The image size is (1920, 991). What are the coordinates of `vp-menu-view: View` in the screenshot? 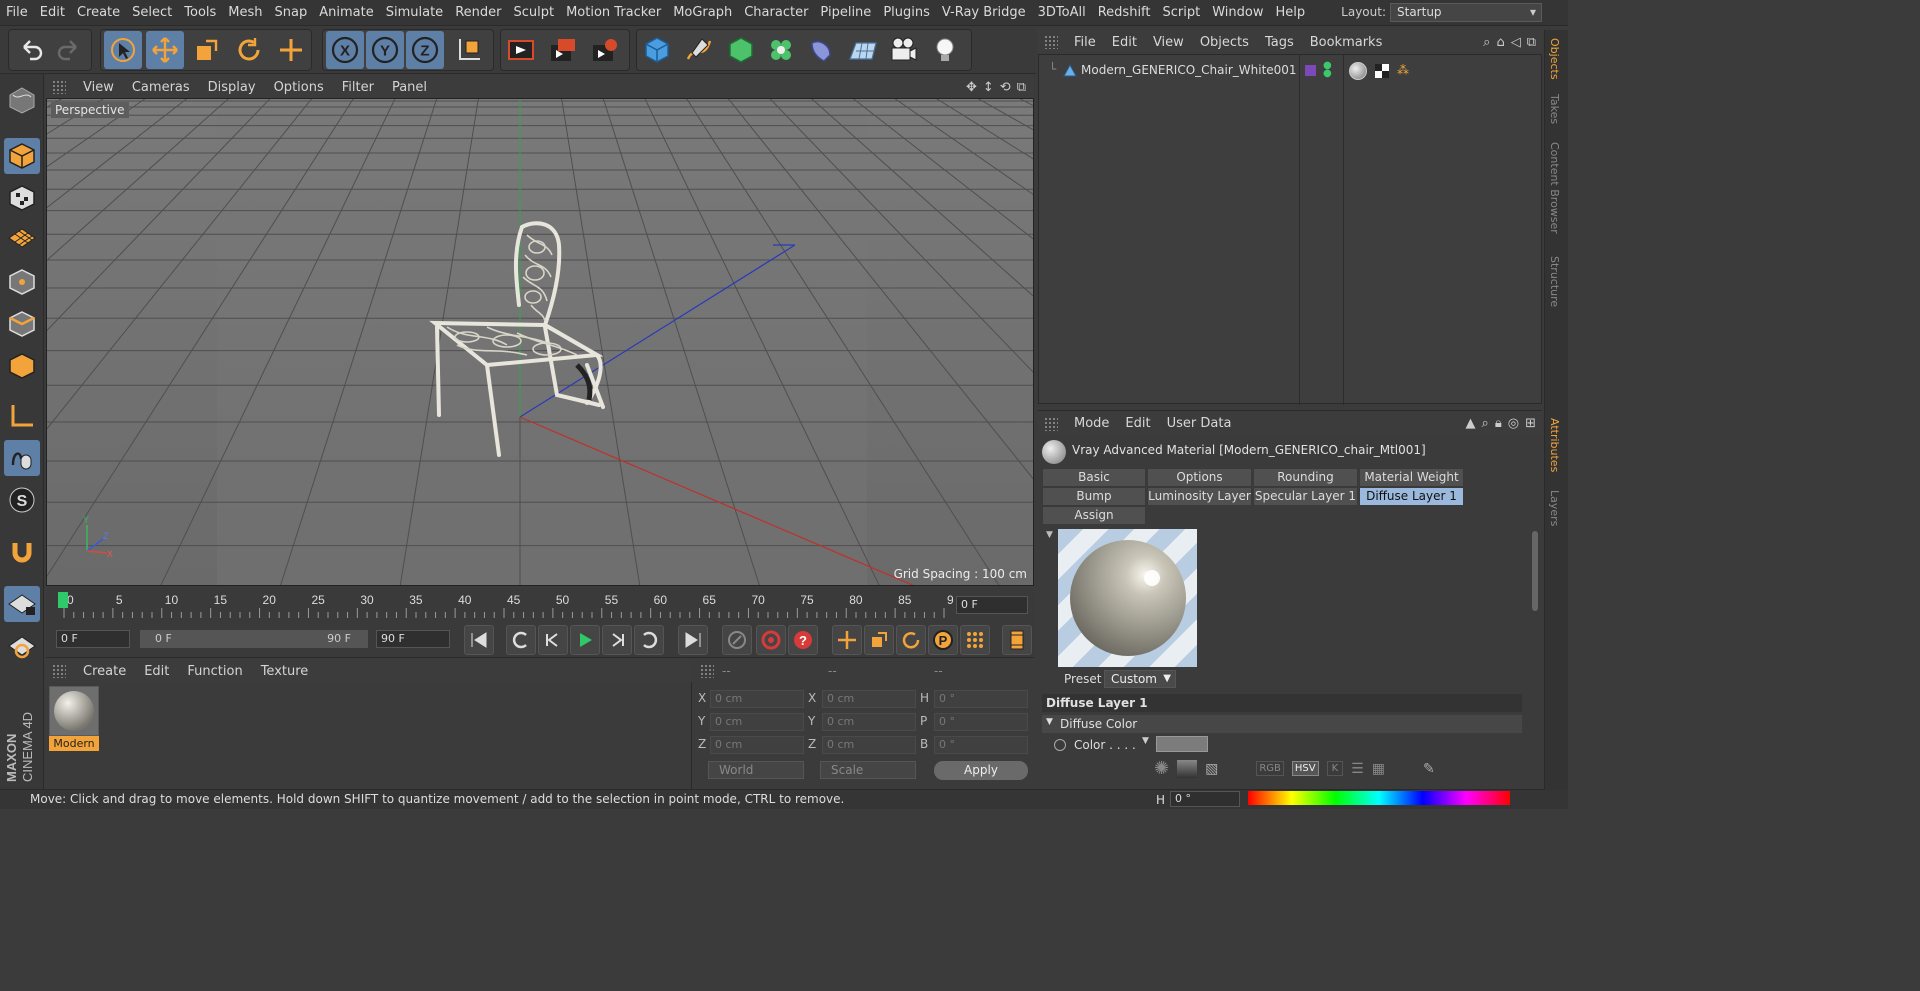 It's located at (98, 87).